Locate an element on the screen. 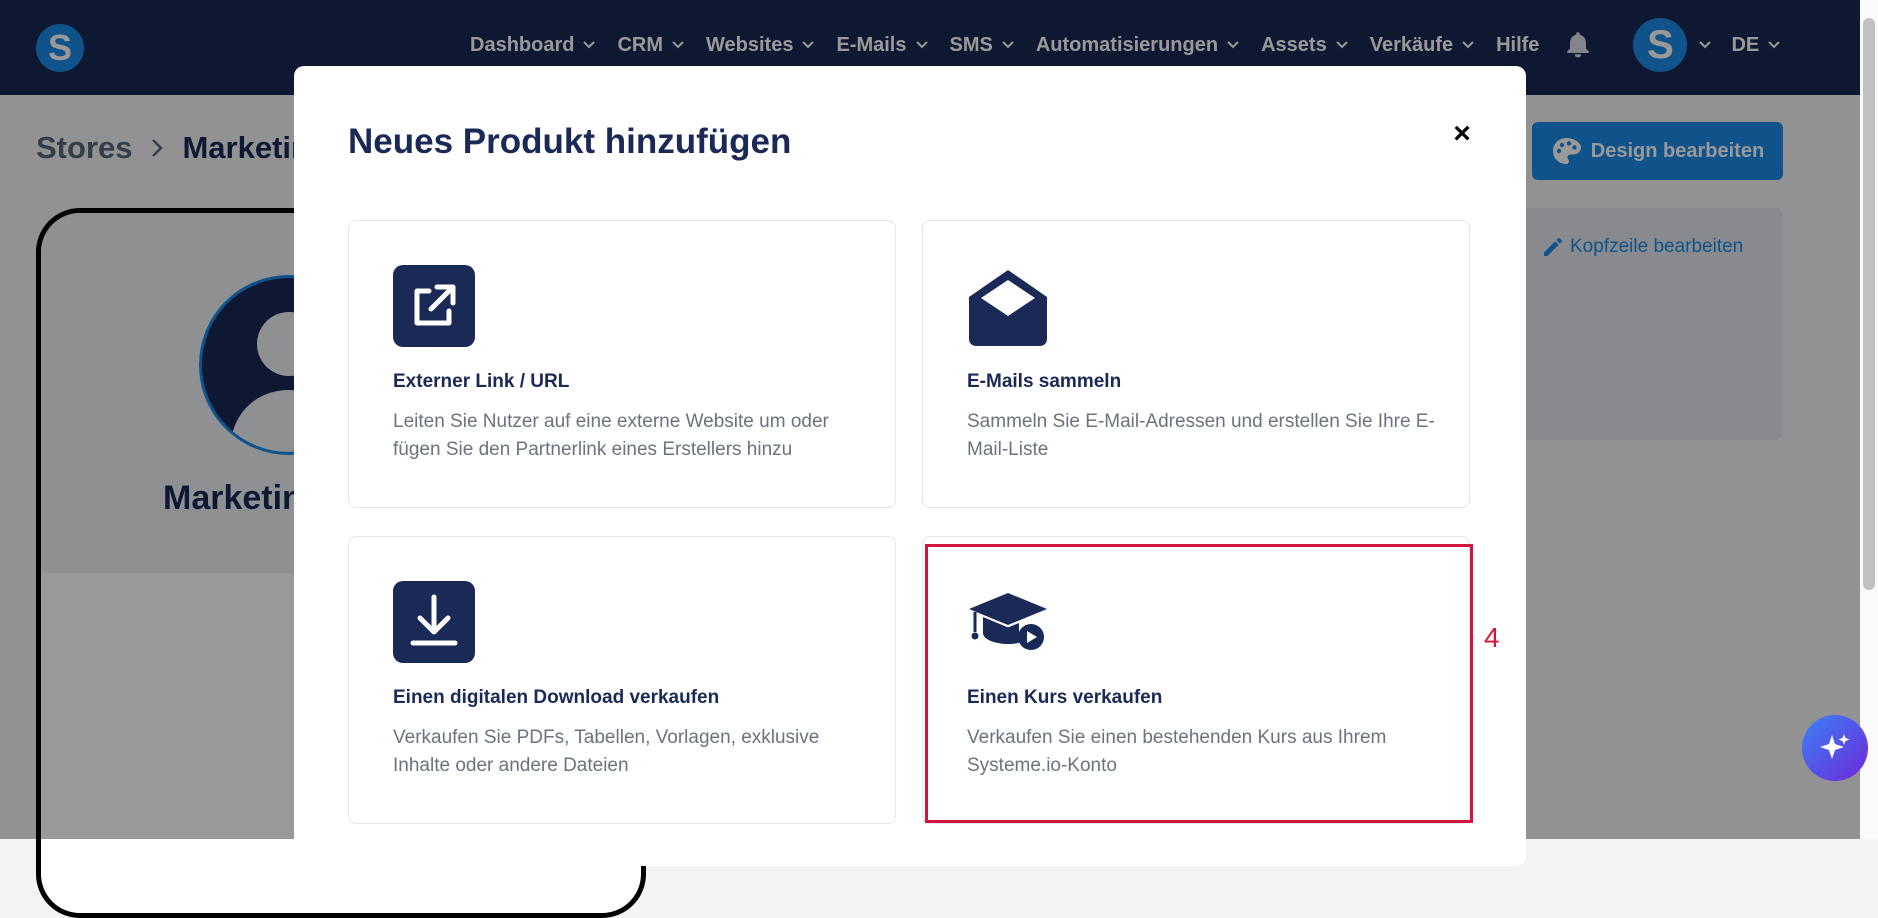  card-title: Externer Link / URL is located at coordinates (481, 381).